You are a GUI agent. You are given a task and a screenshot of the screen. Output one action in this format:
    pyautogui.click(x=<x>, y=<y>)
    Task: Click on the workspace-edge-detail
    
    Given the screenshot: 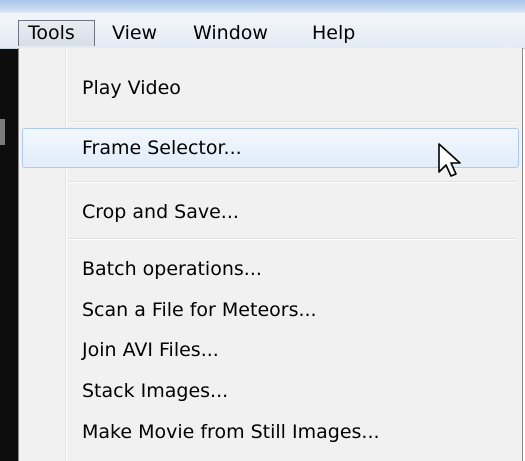 What is the action you would take?
    pyautogui.click(x=2, y=132)
    